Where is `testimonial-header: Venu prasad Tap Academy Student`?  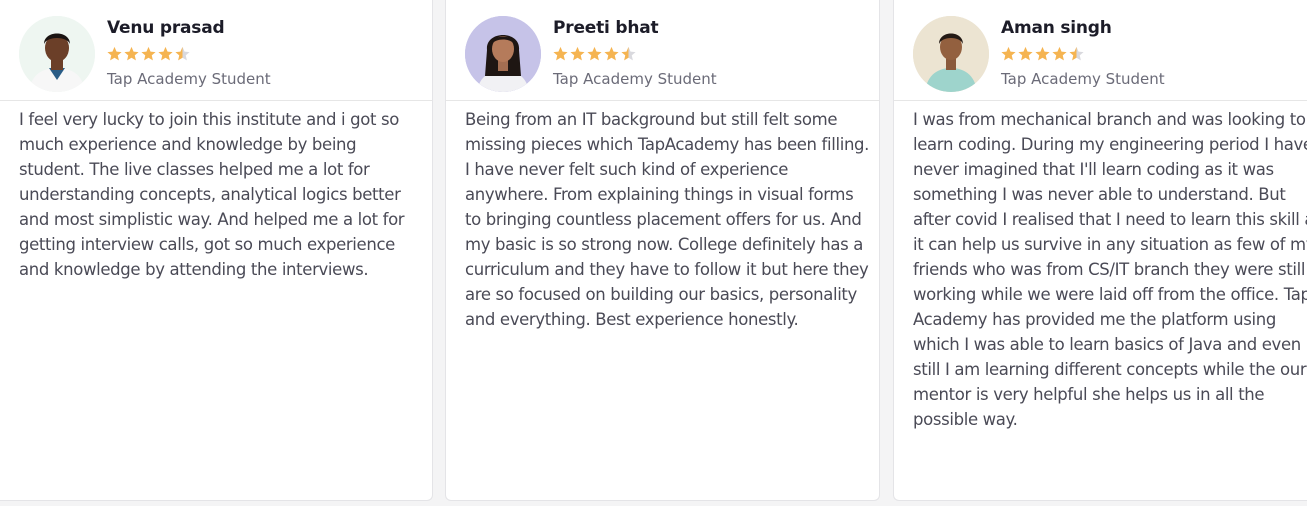
testimonial-header: Venu prasad Tap Academy Student is located at coordinates (216, 50).